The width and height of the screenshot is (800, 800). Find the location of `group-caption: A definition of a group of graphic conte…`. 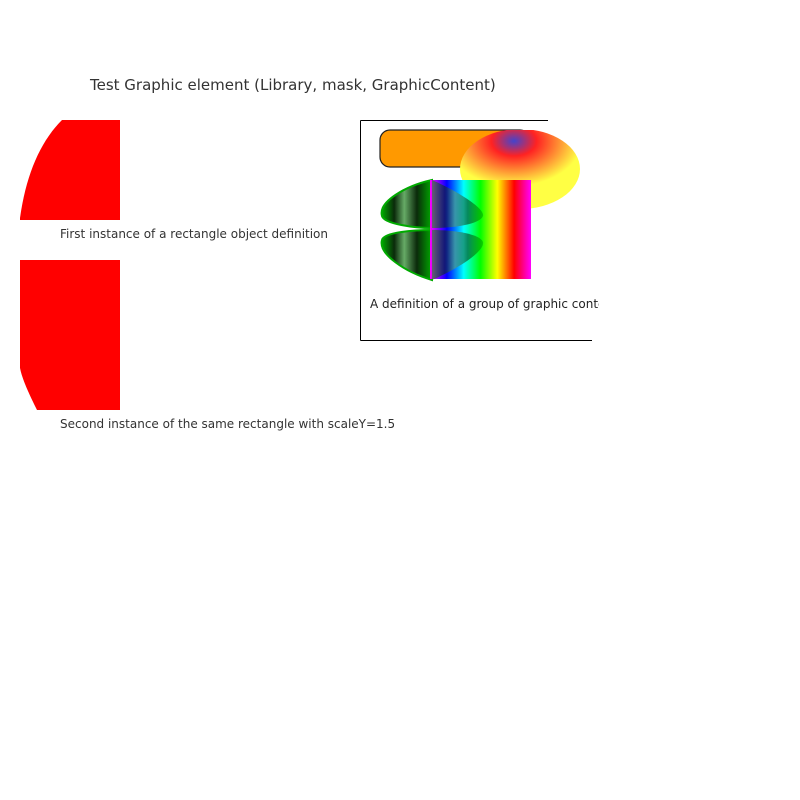

group-caption: A definition of a group of graphic conte… is located at coordinates (484, 304).